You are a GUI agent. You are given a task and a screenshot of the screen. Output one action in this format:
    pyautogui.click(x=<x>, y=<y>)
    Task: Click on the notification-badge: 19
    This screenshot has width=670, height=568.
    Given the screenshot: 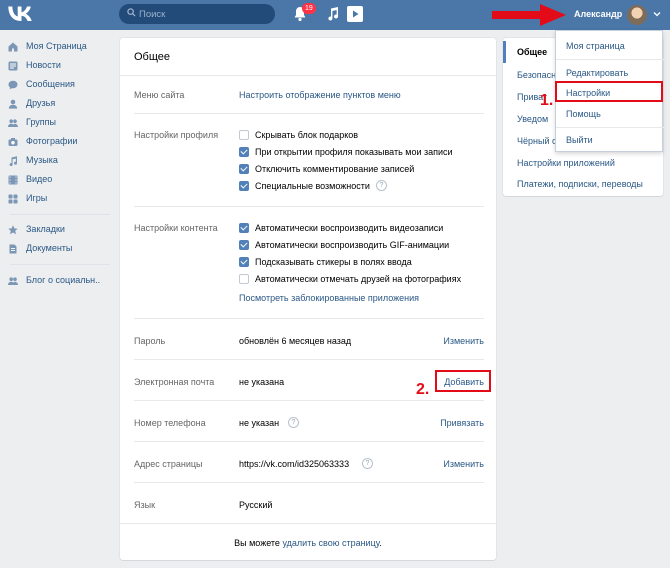 What is the action you would take?
    pyautogui.click(x=309, y=8)
    